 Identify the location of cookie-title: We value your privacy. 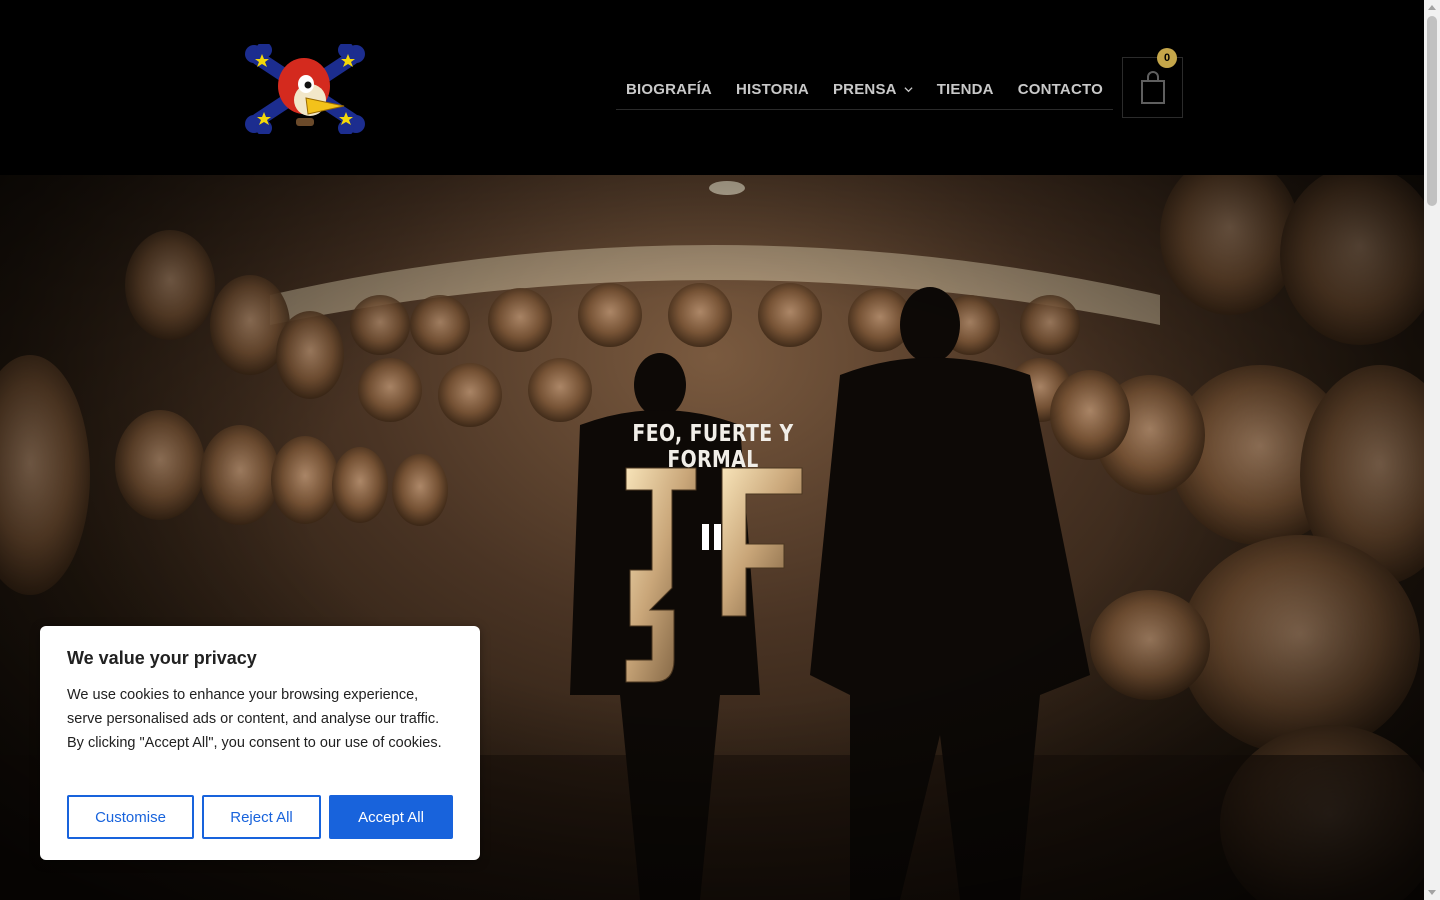
(162, 658).